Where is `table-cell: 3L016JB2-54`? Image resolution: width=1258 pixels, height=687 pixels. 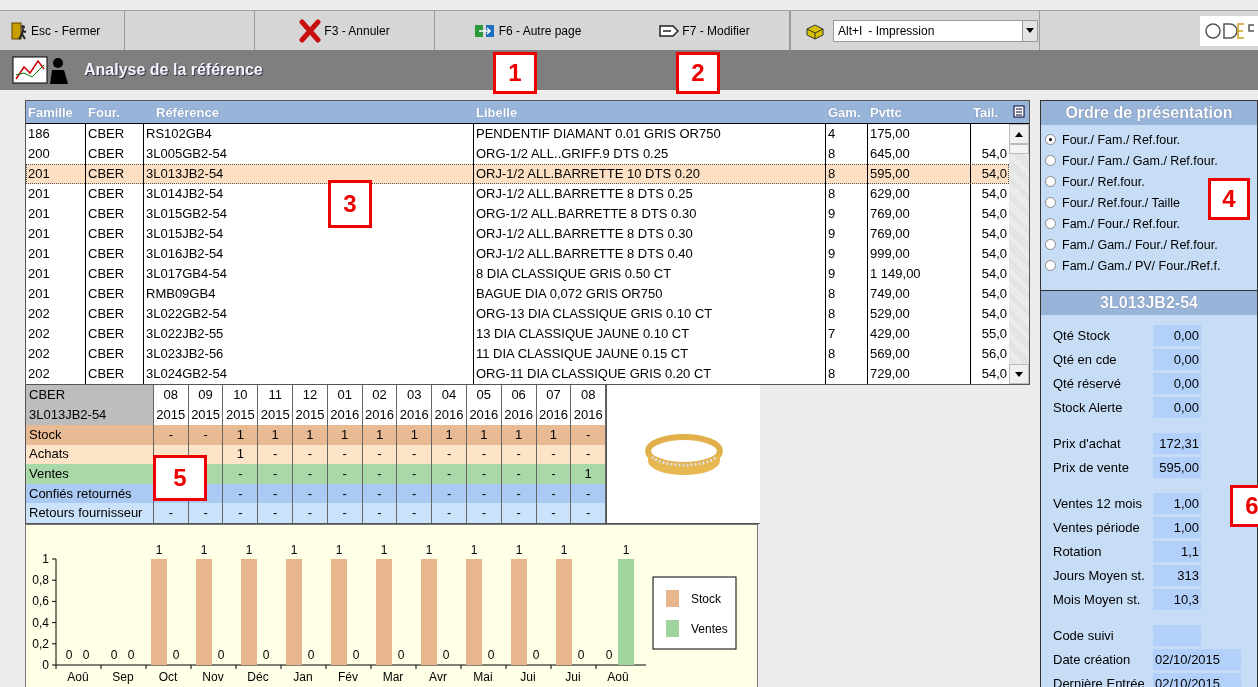 table-cell: 3L016JB2-54 is located at coordinates (185, 253).